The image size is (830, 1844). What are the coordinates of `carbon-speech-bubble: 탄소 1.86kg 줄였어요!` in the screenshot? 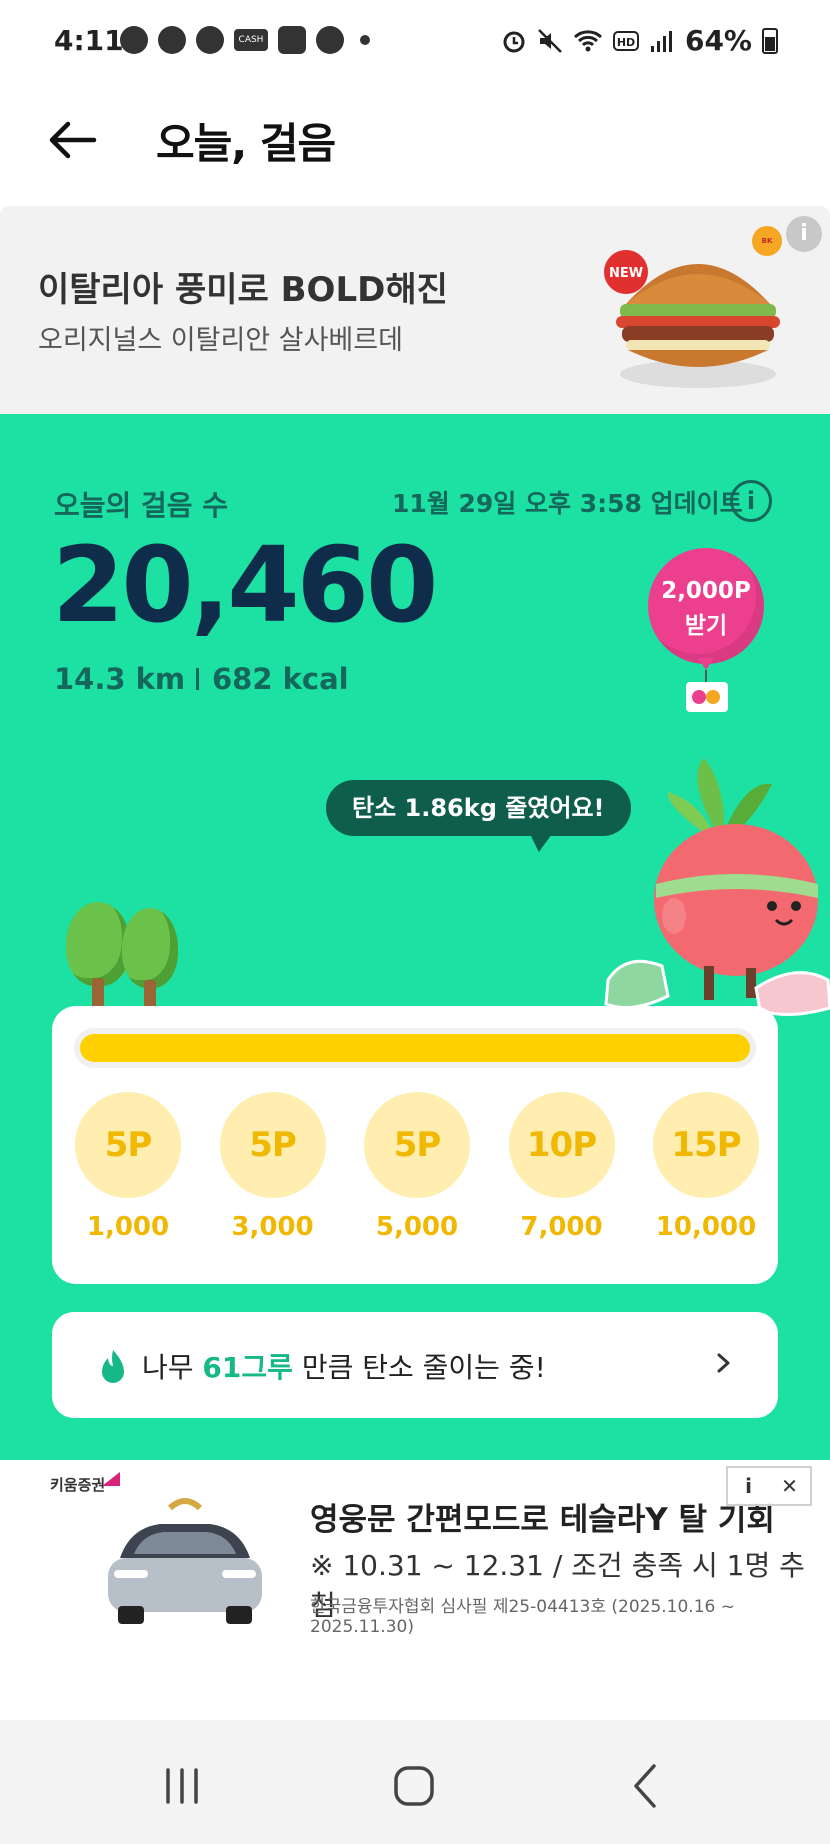 It's located at (478, 808).